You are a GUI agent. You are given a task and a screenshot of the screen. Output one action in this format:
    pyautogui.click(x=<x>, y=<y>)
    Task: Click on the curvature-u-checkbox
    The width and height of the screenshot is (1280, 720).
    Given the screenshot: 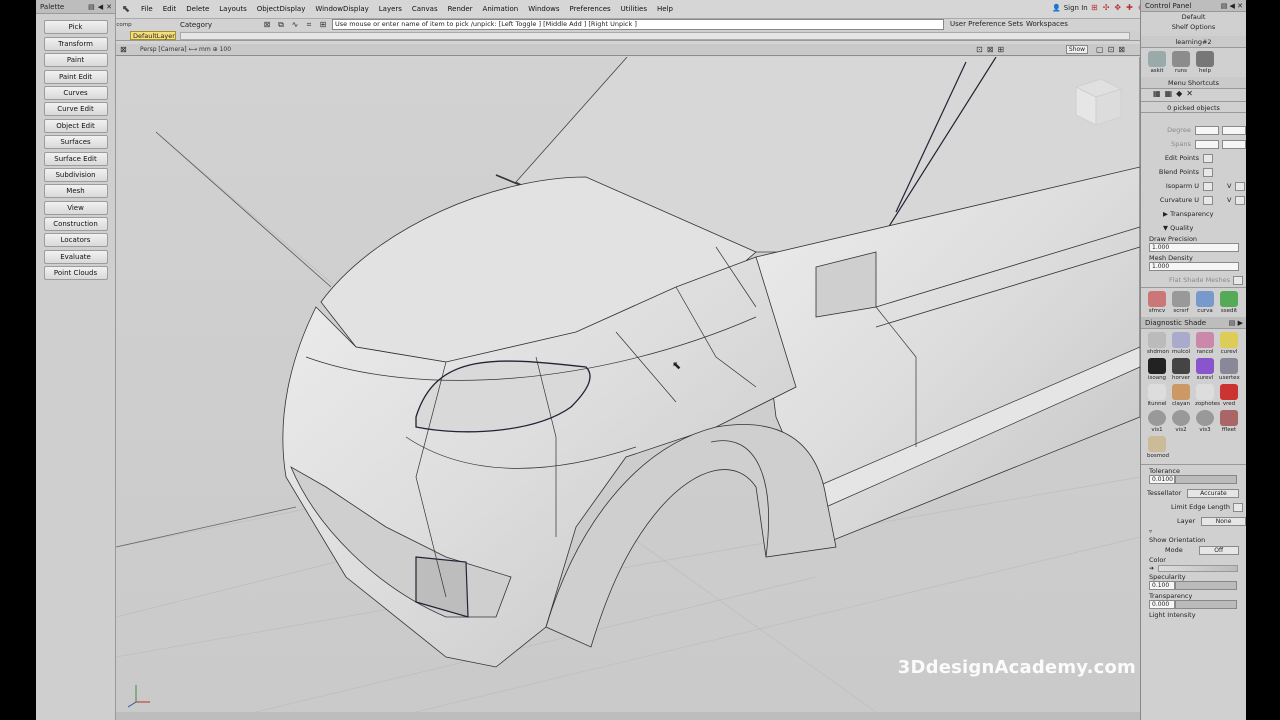 What is the action you would take?
    pyautogui.click(x=1208, y=200)
    